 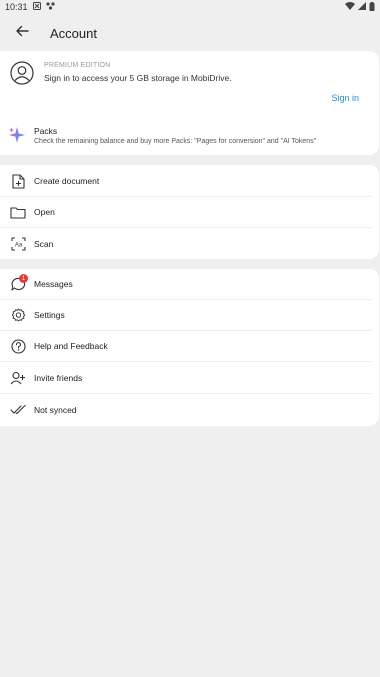 What do you see at coordinates (36, 7) in the screenshot?
I see `notification-icon` at bounding box center [36, 7].